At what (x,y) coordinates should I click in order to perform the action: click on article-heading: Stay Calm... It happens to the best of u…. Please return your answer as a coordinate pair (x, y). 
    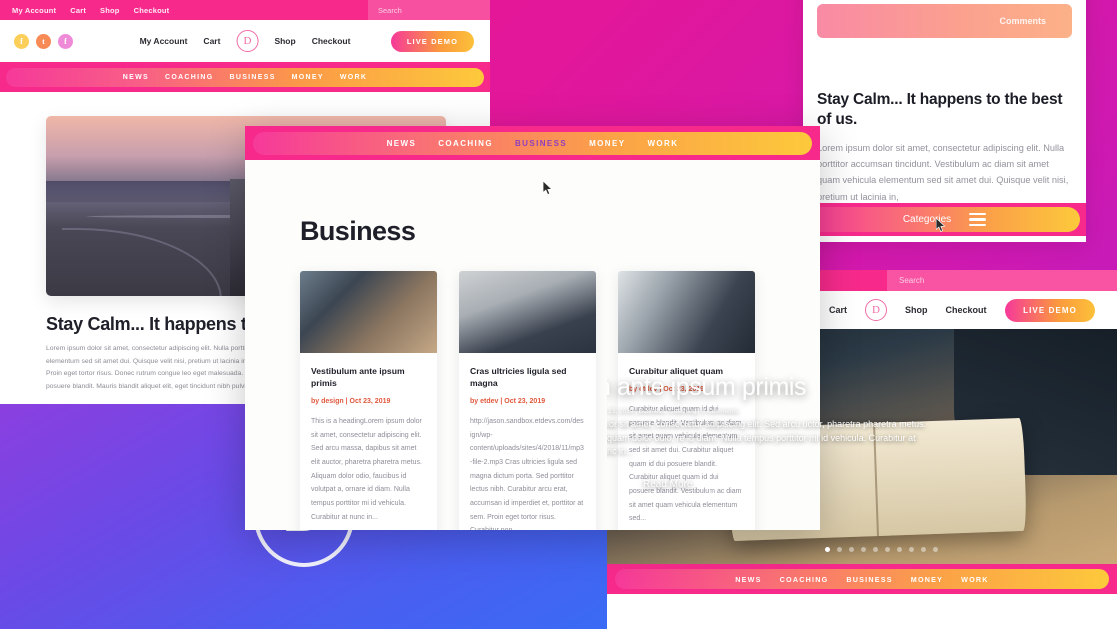
    Looking at the image, I should click on (940, 109).